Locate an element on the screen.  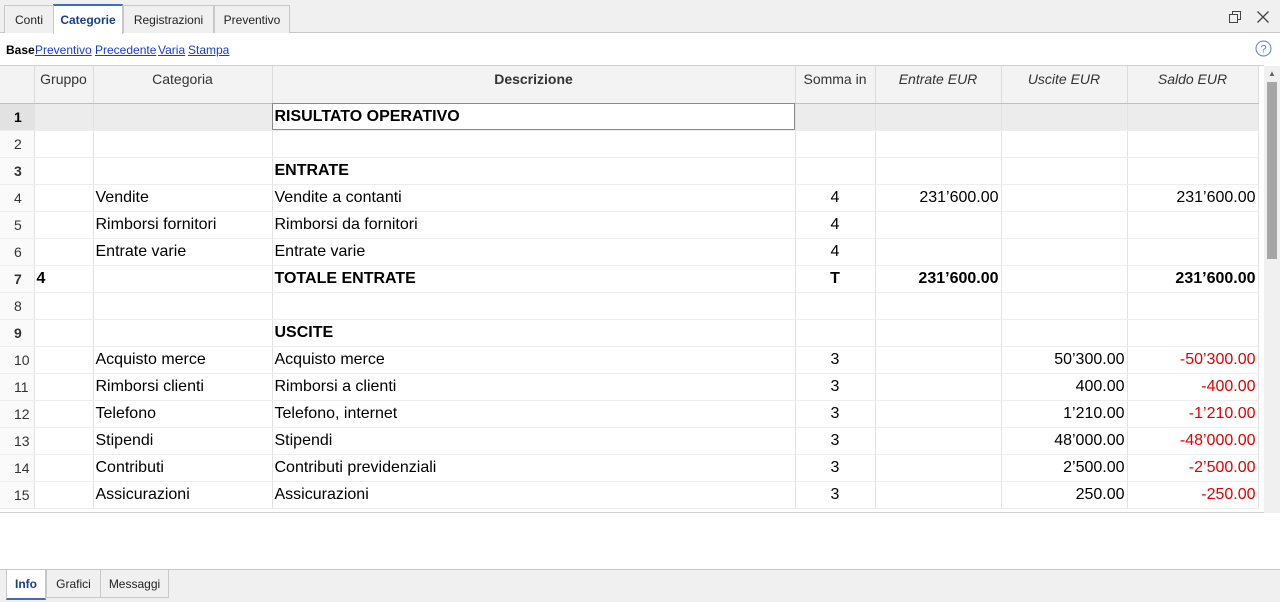
cell-categoria: Rimborsi fornitori is located at coordinates (183, 225).